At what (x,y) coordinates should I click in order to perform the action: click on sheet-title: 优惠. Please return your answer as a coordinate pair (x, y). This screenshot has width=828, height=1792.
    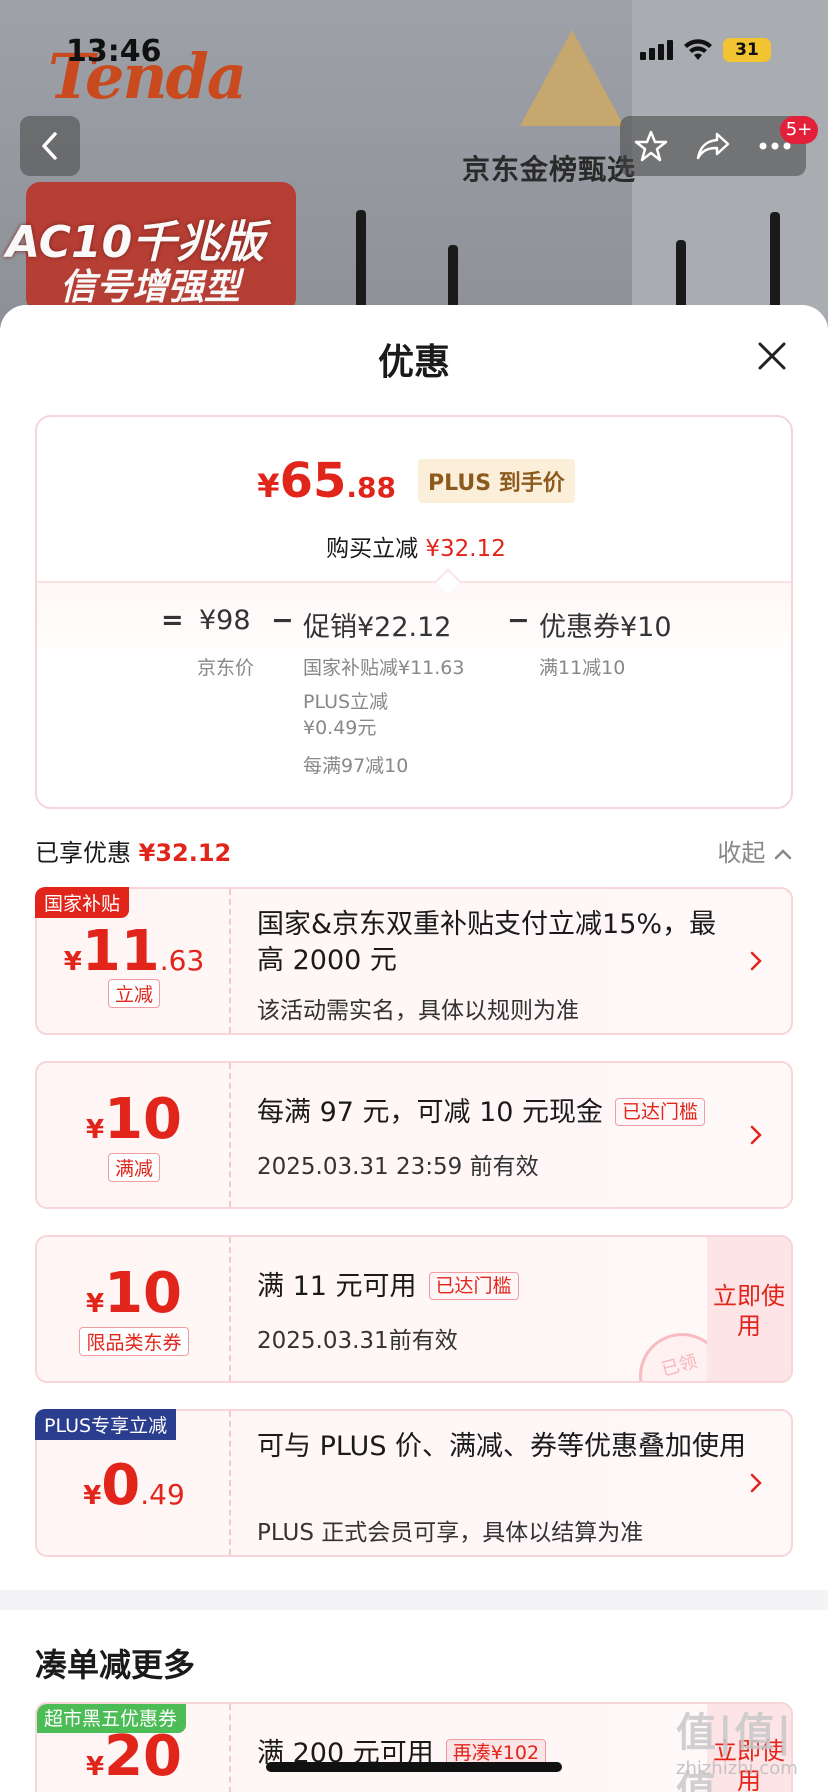
    Looking at the image, I should click on (413, 362).